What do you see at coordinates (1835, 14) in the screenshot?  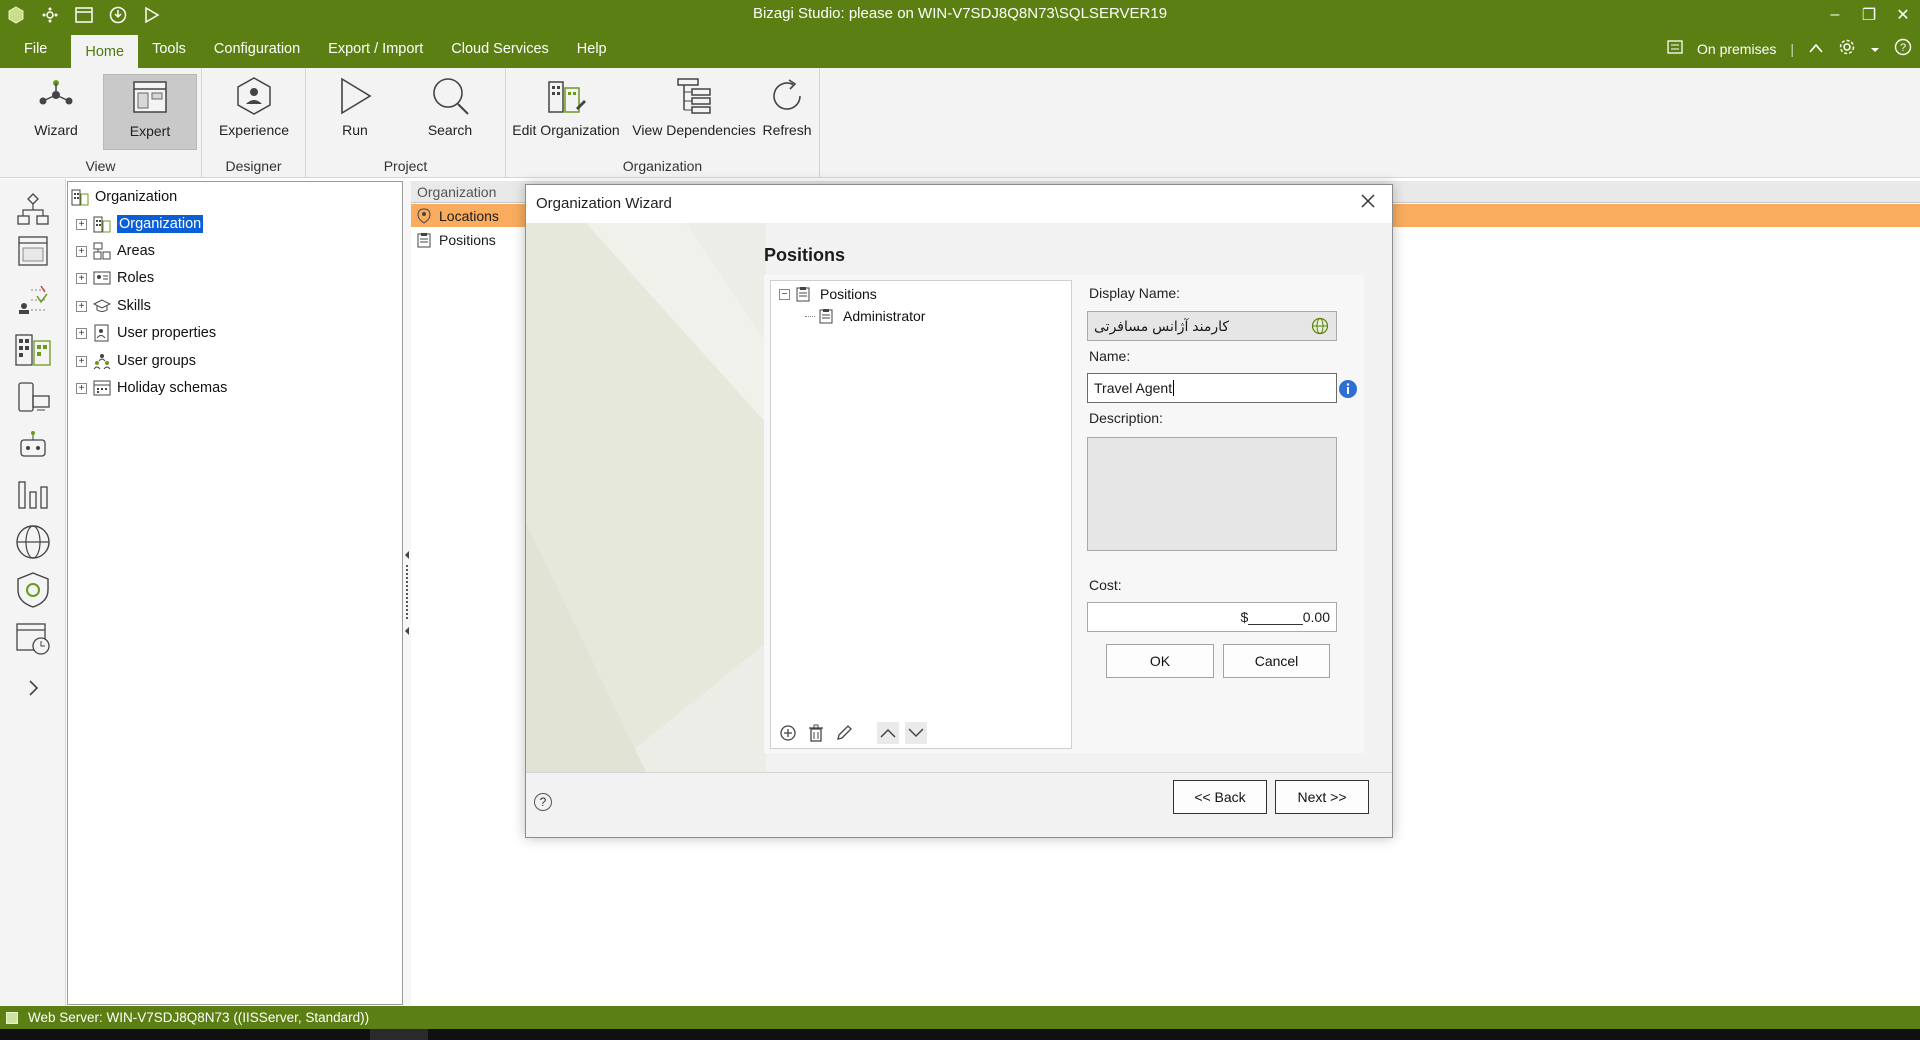 I see `minimize-button: –` at bounding box center [1835, 14].